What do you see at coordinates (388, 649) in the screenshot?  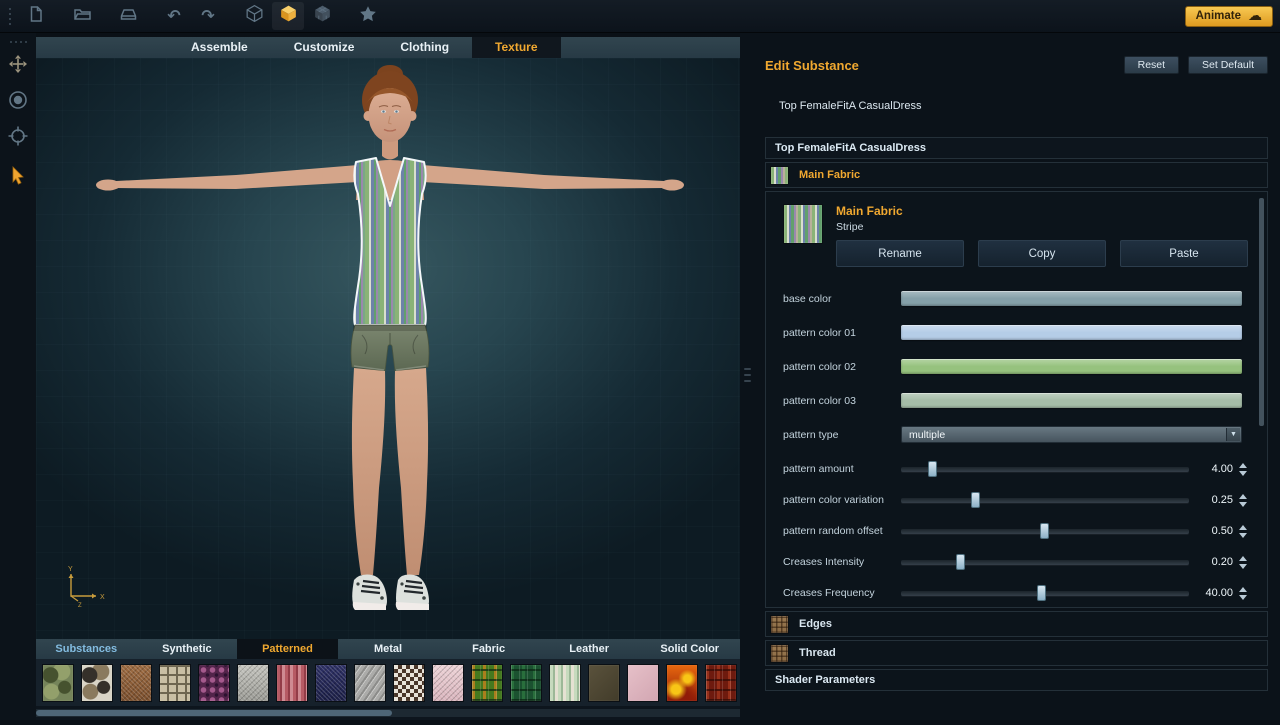 I see `tab-metal: Metal` at bounding box center [388, 649].